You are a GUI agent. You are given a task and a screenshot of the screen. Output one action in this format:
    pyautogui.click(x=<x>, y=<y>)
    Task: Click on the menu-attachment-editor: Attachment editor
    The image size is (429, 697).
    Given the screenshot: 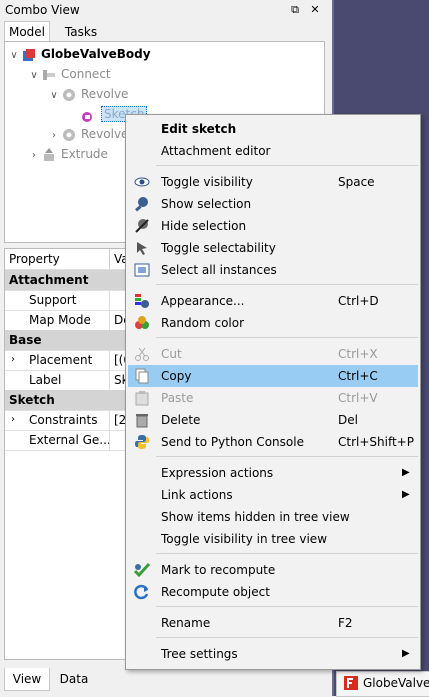 What is the action you would take?
    pyautogui.click(x=273, y=151)
    